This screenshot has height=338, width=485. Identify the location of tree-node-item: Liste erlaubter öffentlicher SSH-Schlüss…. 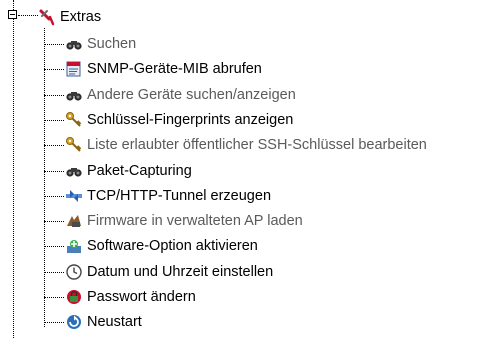
(246, 145).